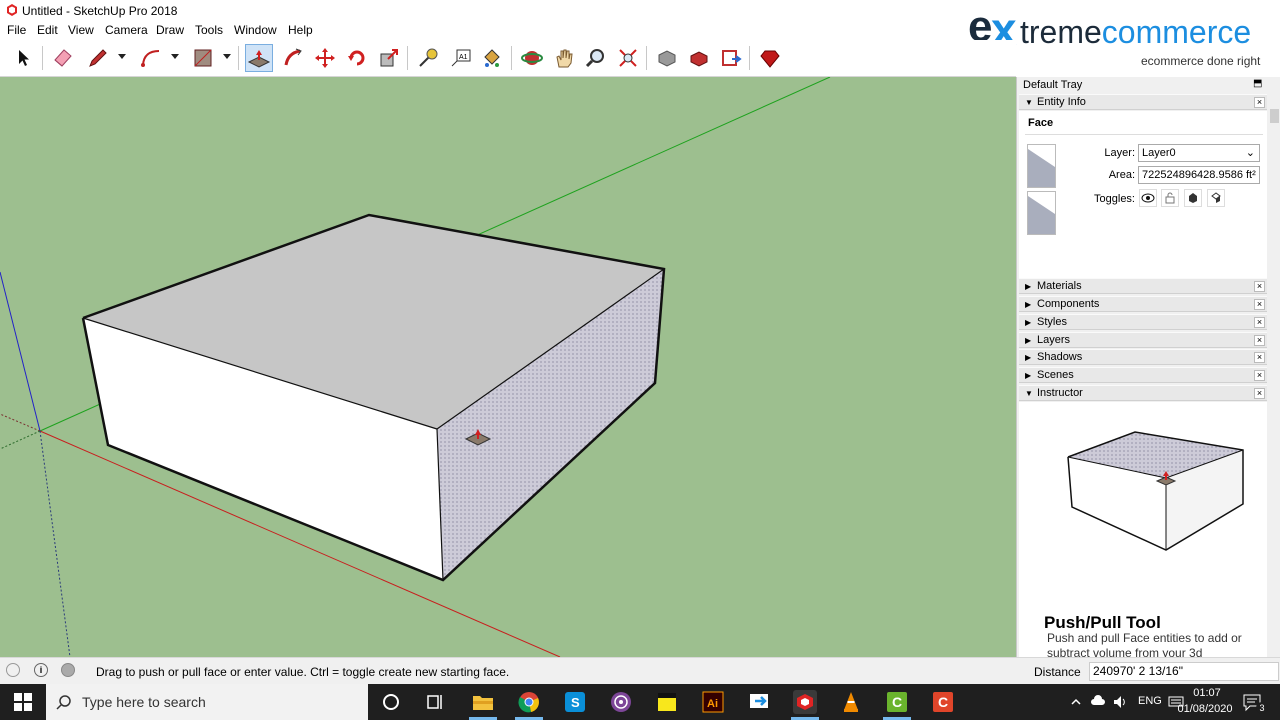 The image size is (1280, 720). What do you see at coordinates (1143, 375) in the screenshot?
I see `panel-header-scenes: ▶ Scenes ×` at bounding box center [1143, 375].